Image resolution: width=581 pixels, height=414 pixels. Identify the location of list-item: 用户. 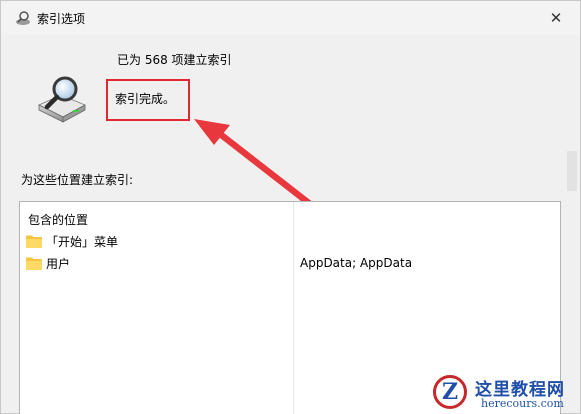
(48, 263).